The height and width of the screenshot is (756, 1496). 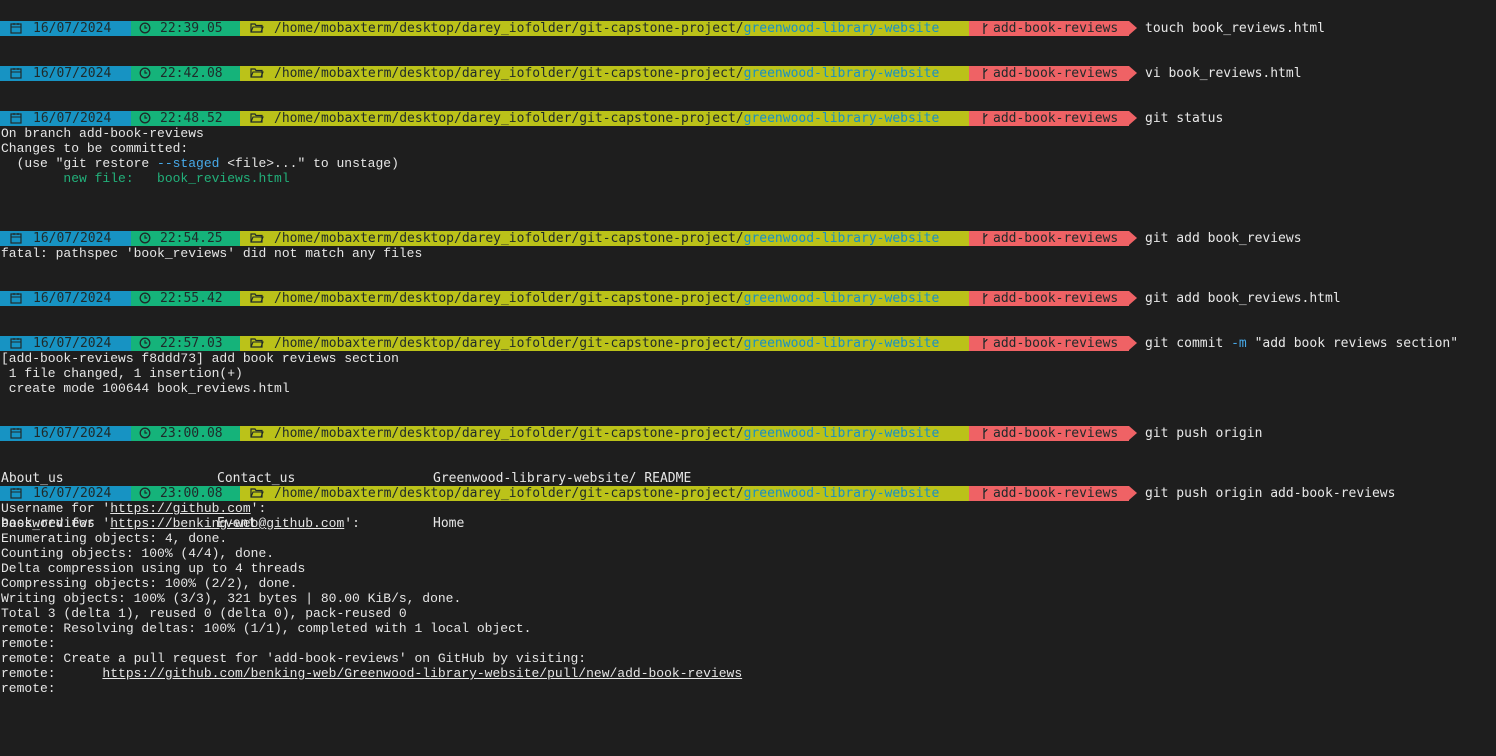 I want to click on remote-prefix: remote:, so click(x=52, y=673).